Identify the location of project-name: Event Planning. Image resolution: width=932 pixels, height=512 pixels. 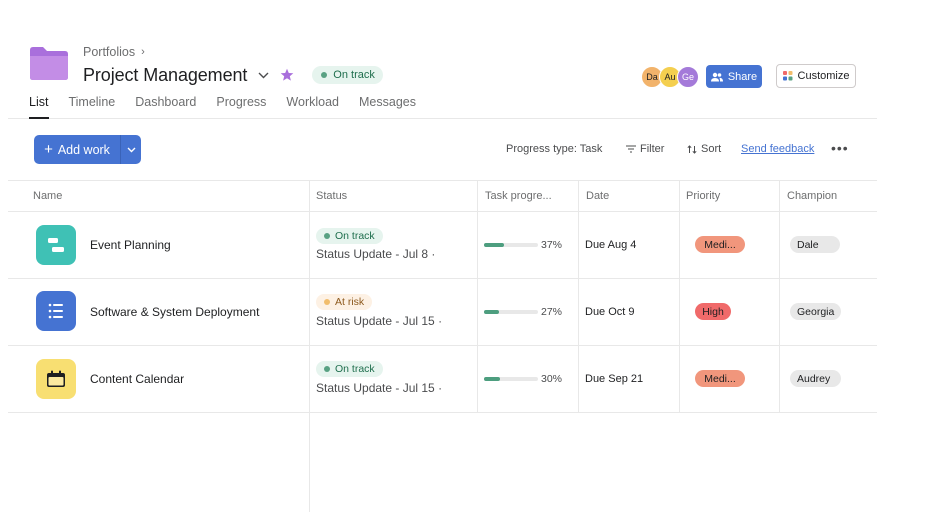
(130, 245).